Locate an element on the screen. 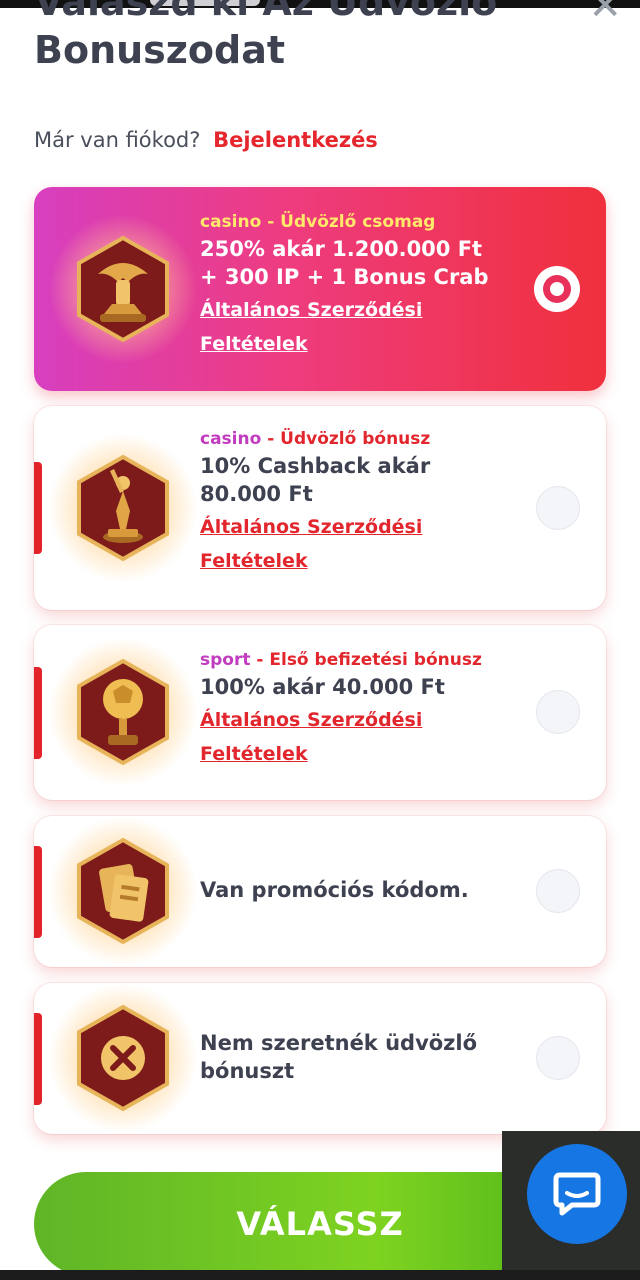  offer-card-no-bonus: Nem szeretnék üdvözlő bónuszt is located at coordinates (320, 1058).